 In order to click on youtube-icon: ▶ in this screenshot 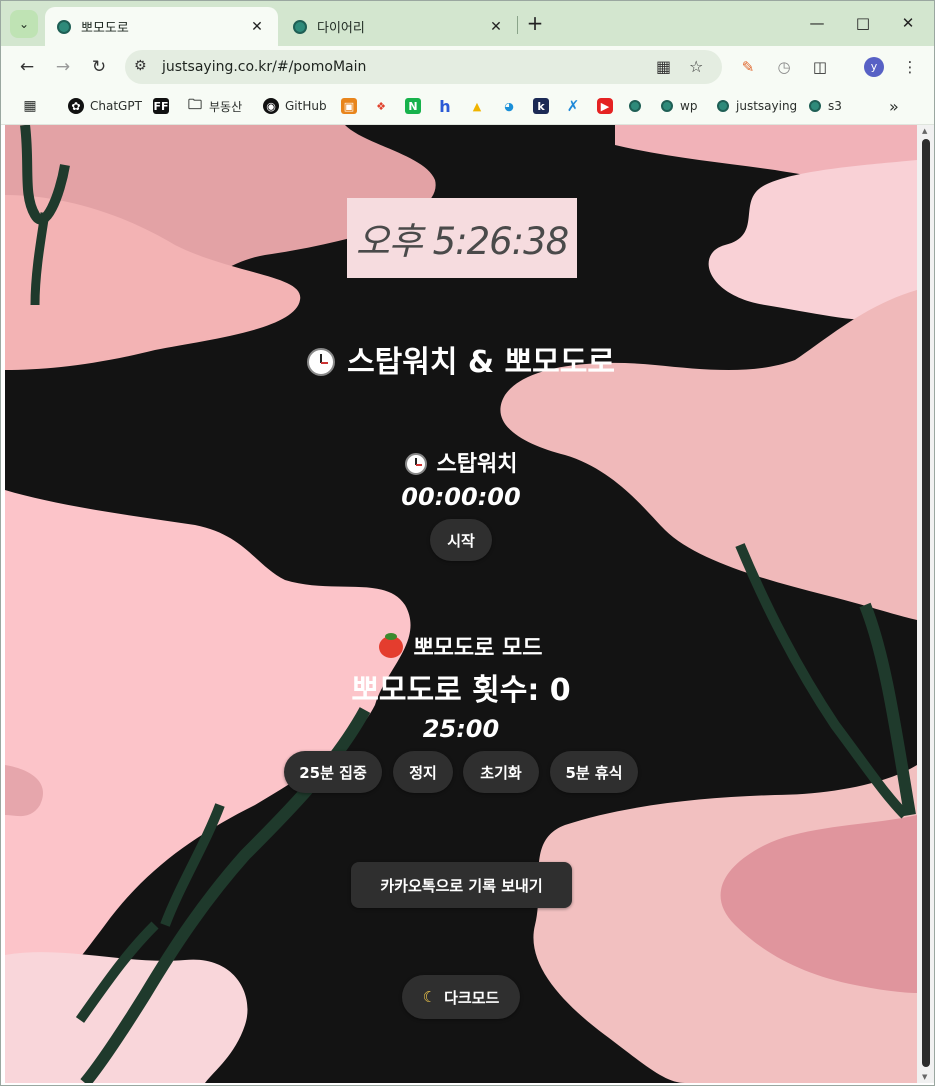, I will do `click(605, 106)`.